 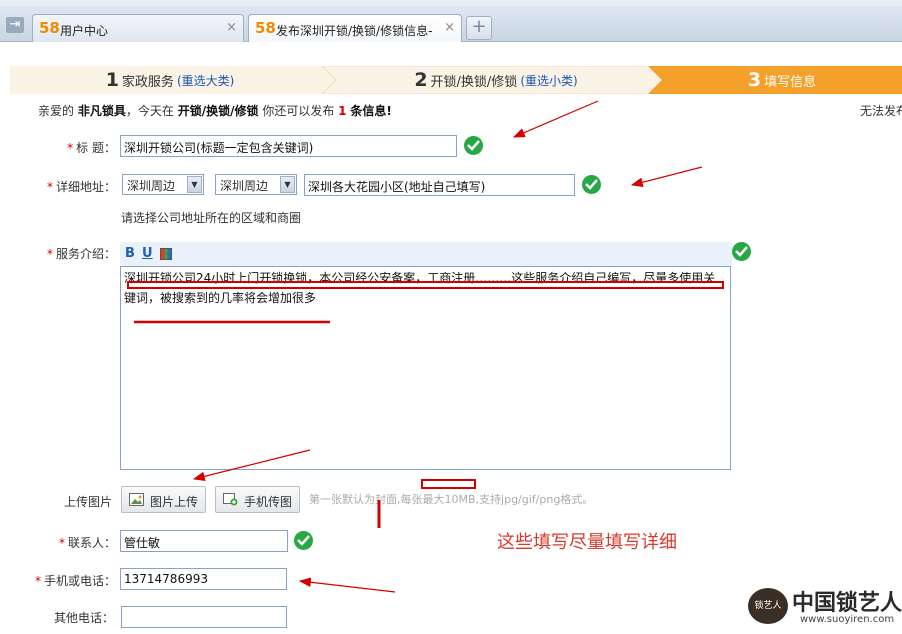 I want to click on tab-publish-info: 58 发布深圳开锁/换锁/修锁信息- ×, so click(x=355, y=28).